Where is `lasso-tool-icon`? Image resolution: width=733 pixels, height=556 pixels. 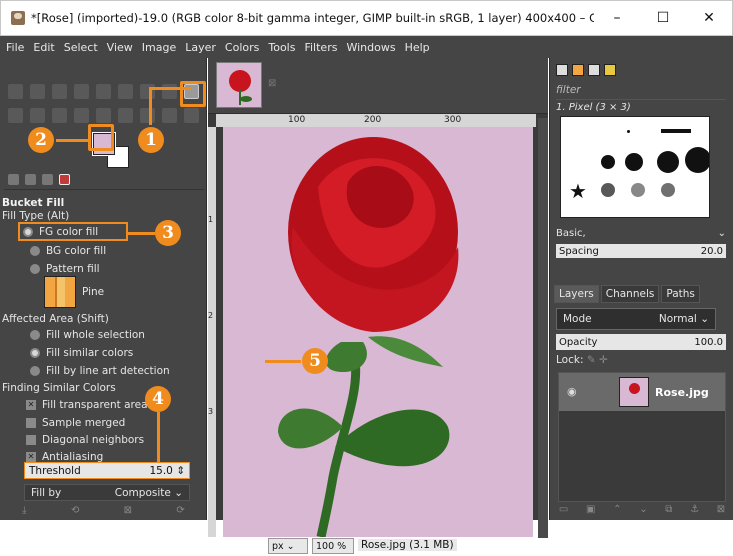 lasso-tool-icon is located at coordinates (125, 91).